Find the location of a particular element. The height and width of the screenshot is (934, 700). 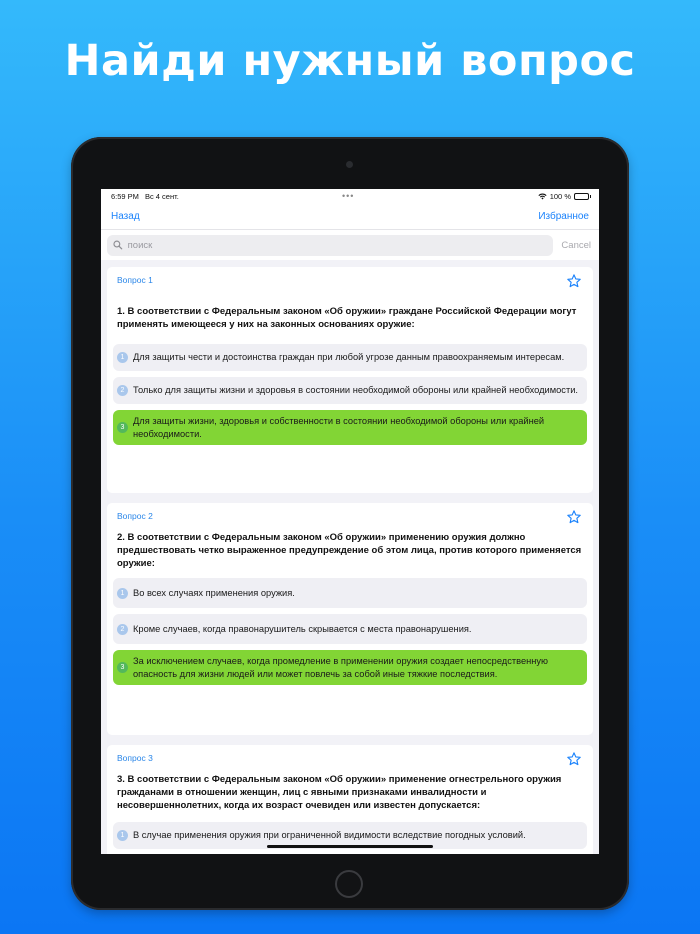

search-box is located at coordinates (330, 245).